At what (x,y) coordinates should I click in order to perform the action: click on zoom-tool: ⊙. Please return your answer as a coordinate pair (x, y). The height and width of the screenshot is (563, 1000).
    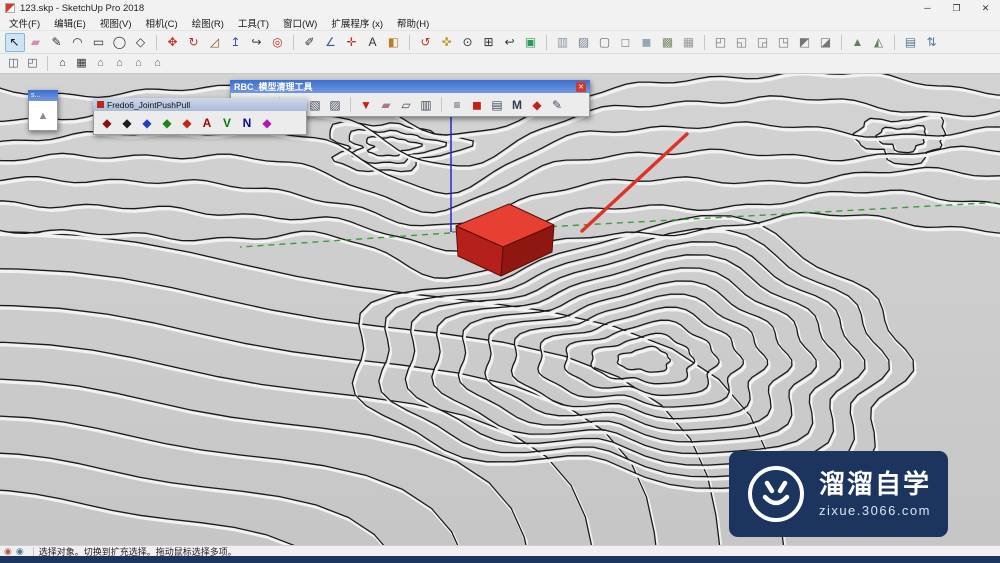
    Looking at the image, I should click on (468, 42).